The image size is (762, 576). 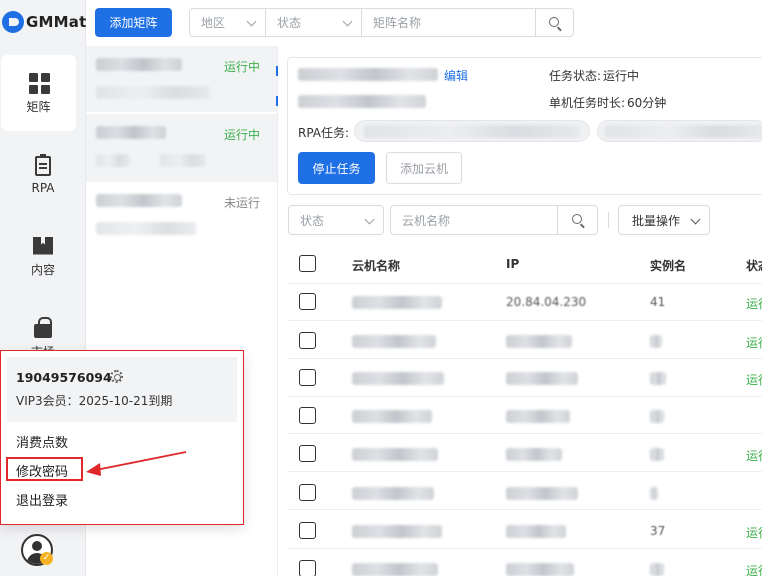 I want to click on region-select: 地区, so click(x=227, y=22).